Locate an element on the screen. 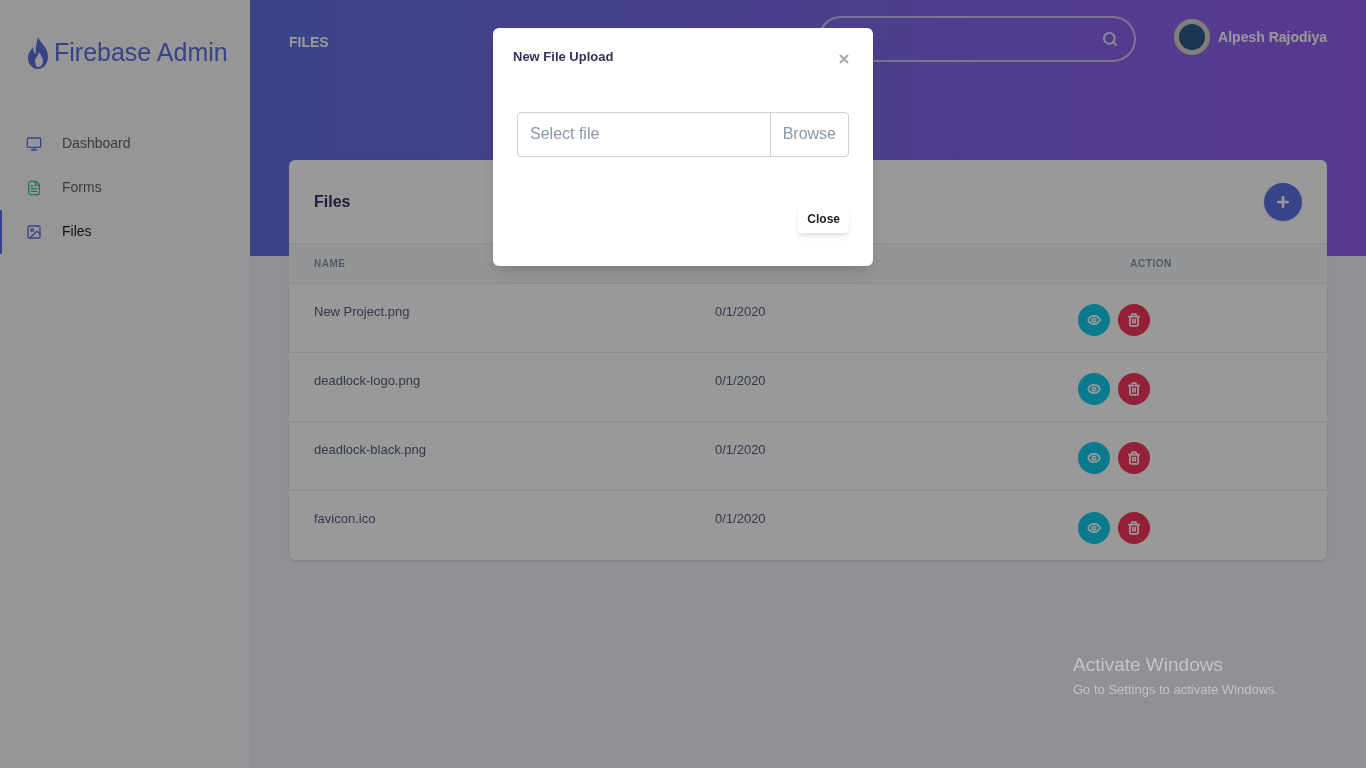 The height and width of the screenshot is (768, 1366). sidebar-item: Forms is located at coordinates (125, 187).